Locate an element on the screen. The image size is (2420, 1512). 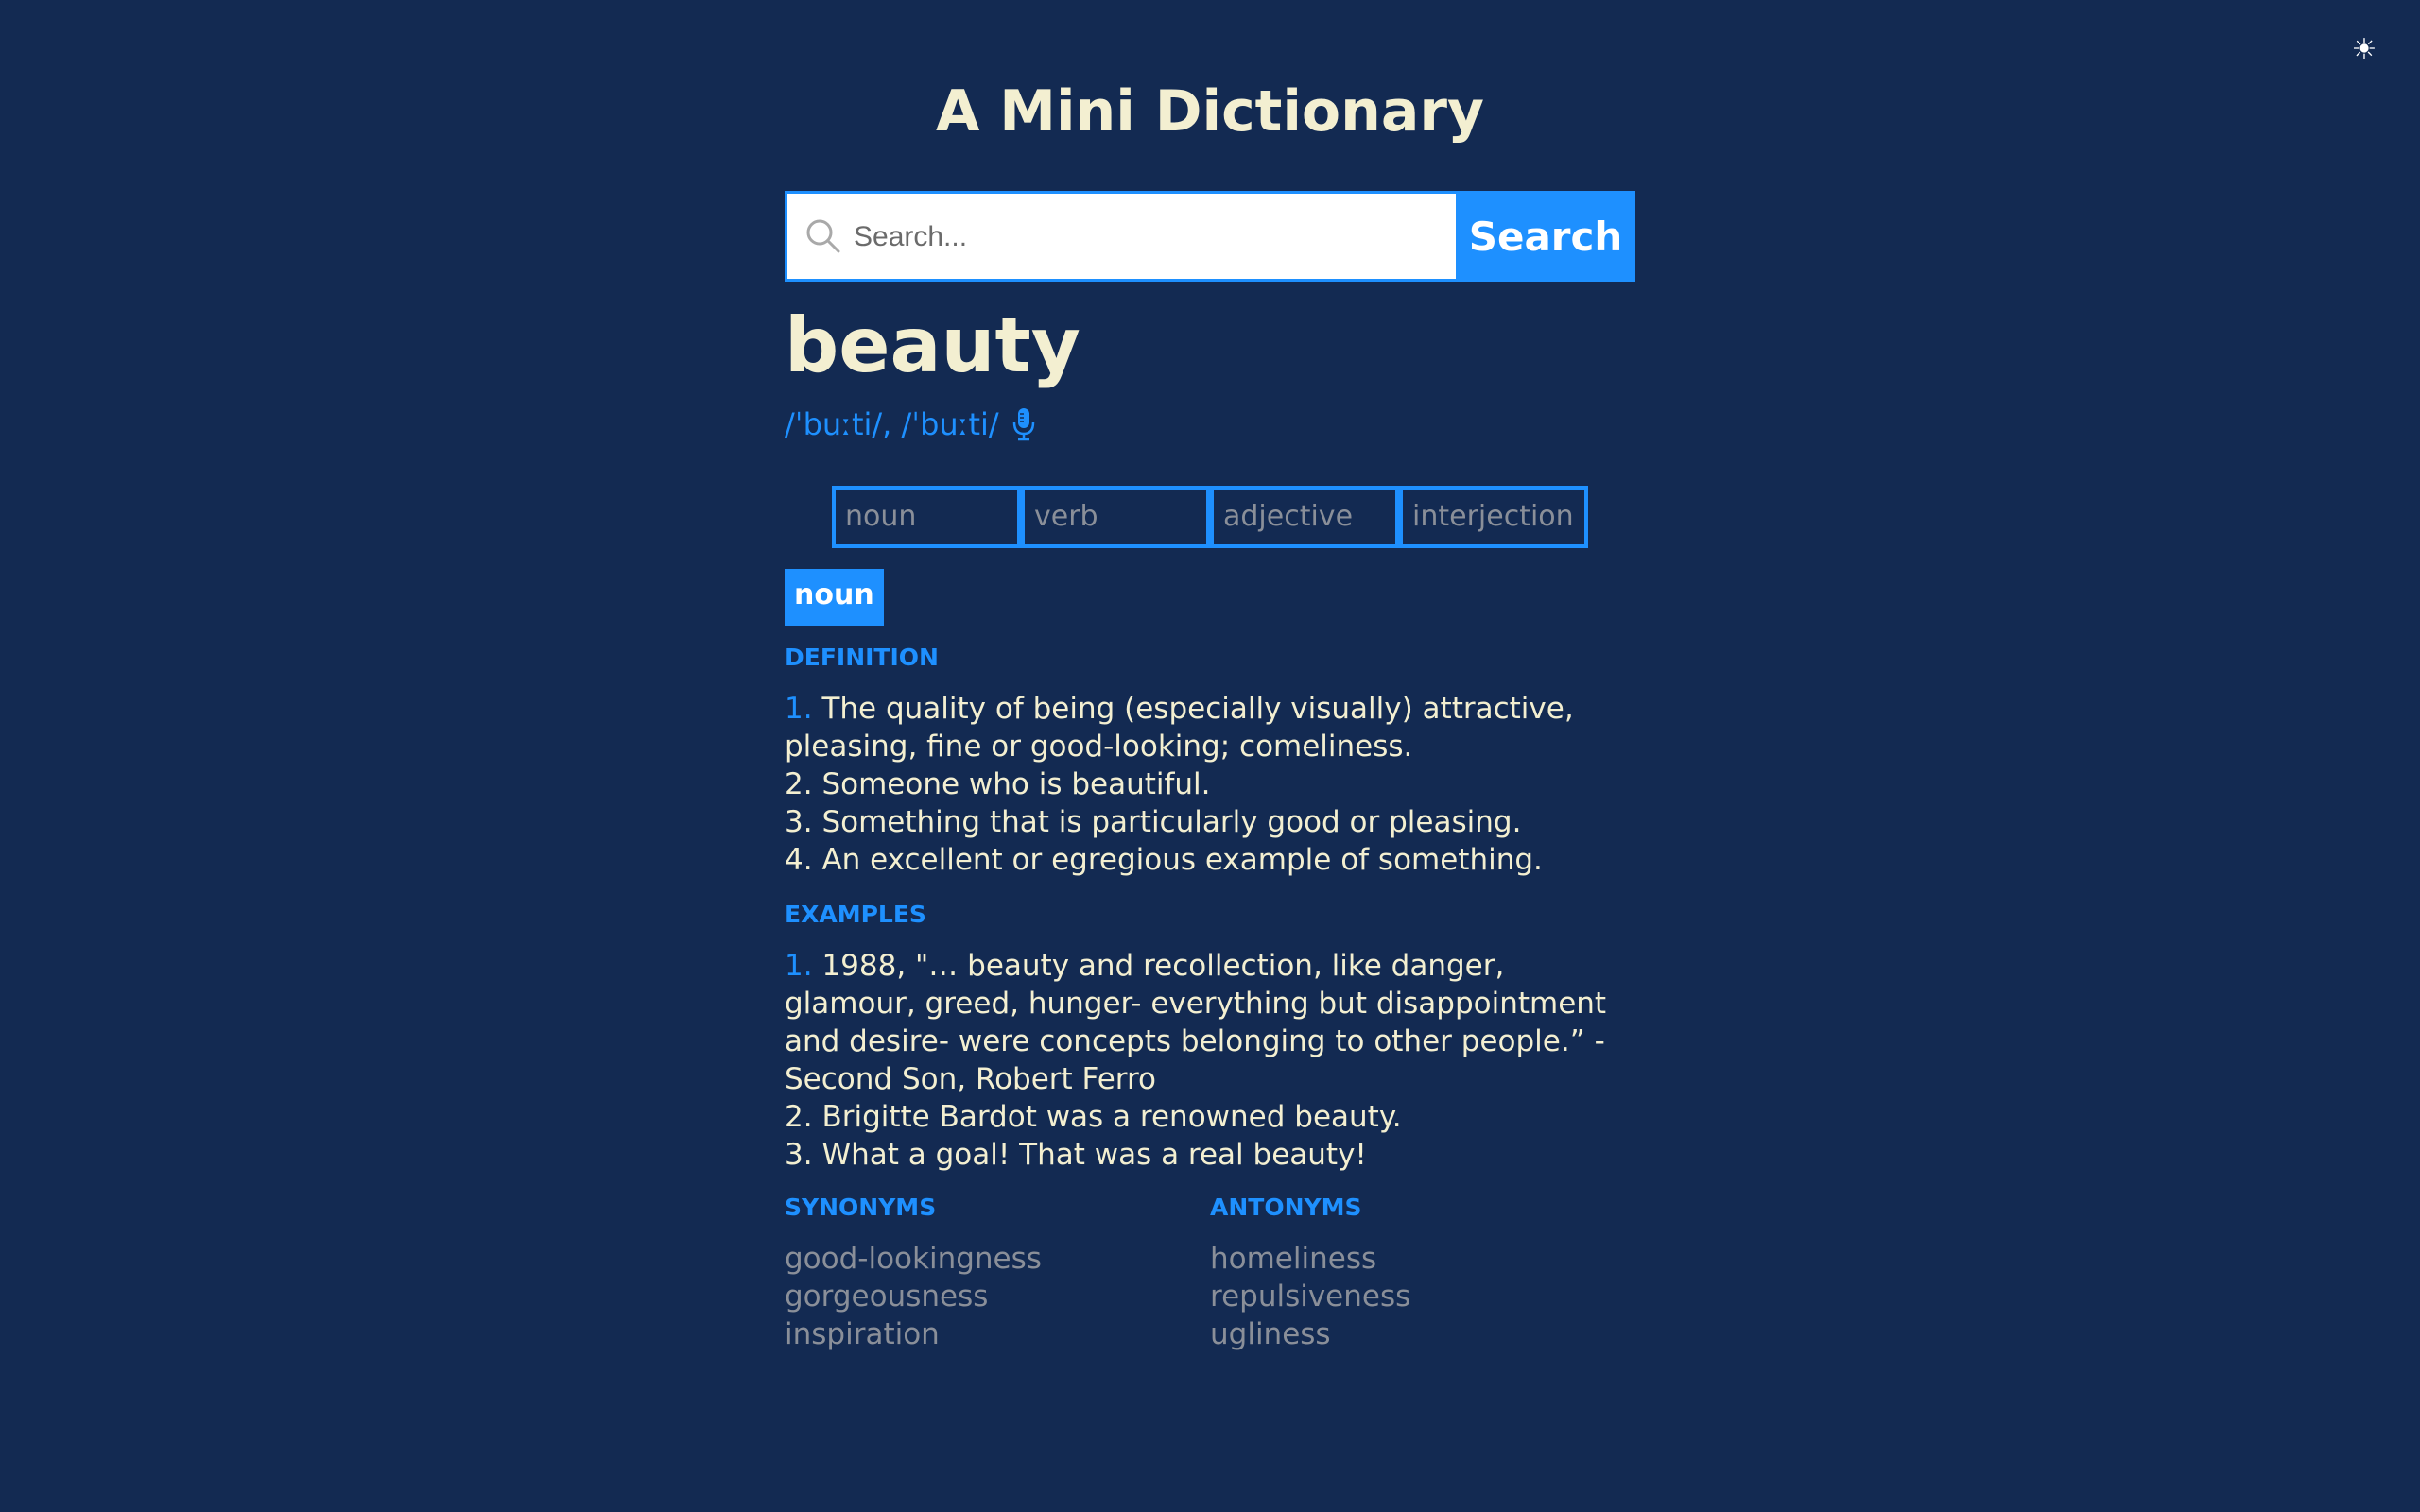
tab-verb: verb is located at coordinates (1115, 517).